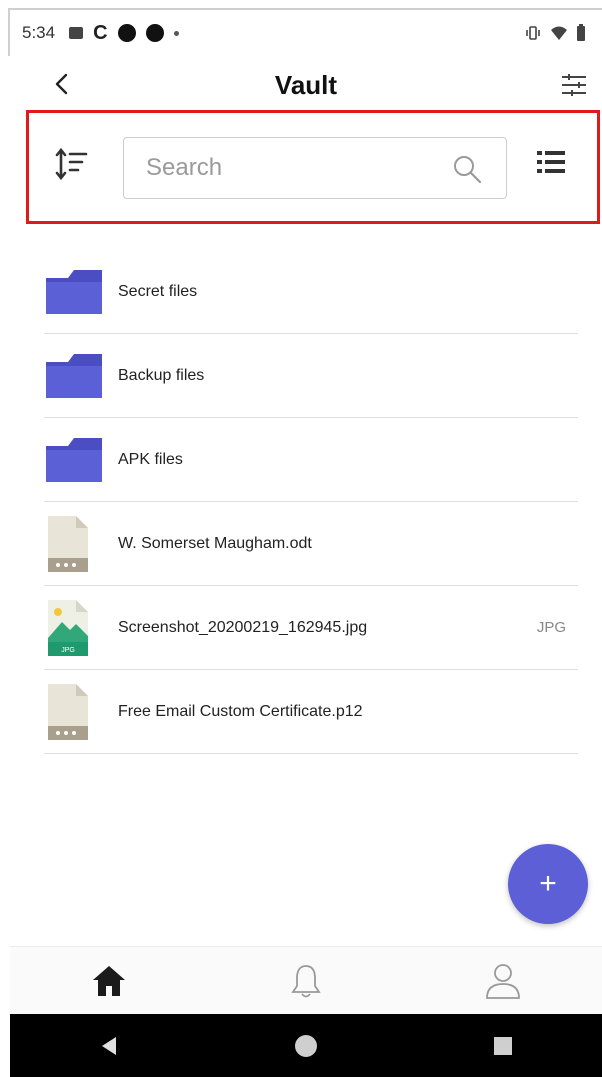 The width and height of the screenshot is (602, 1077). I want to click on system-nav-bar, so click(306, 1045).